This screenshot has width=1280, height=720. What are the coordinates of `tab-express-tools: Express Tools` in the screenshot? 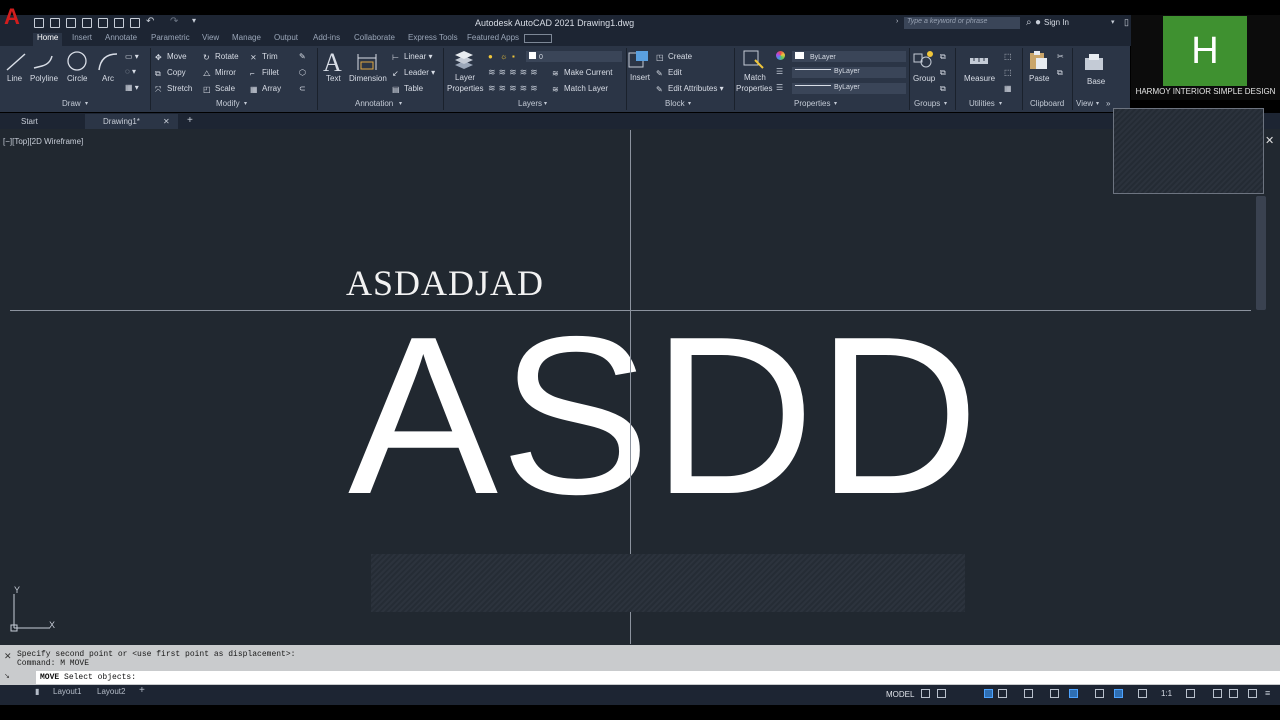 It's located at (433, 37).